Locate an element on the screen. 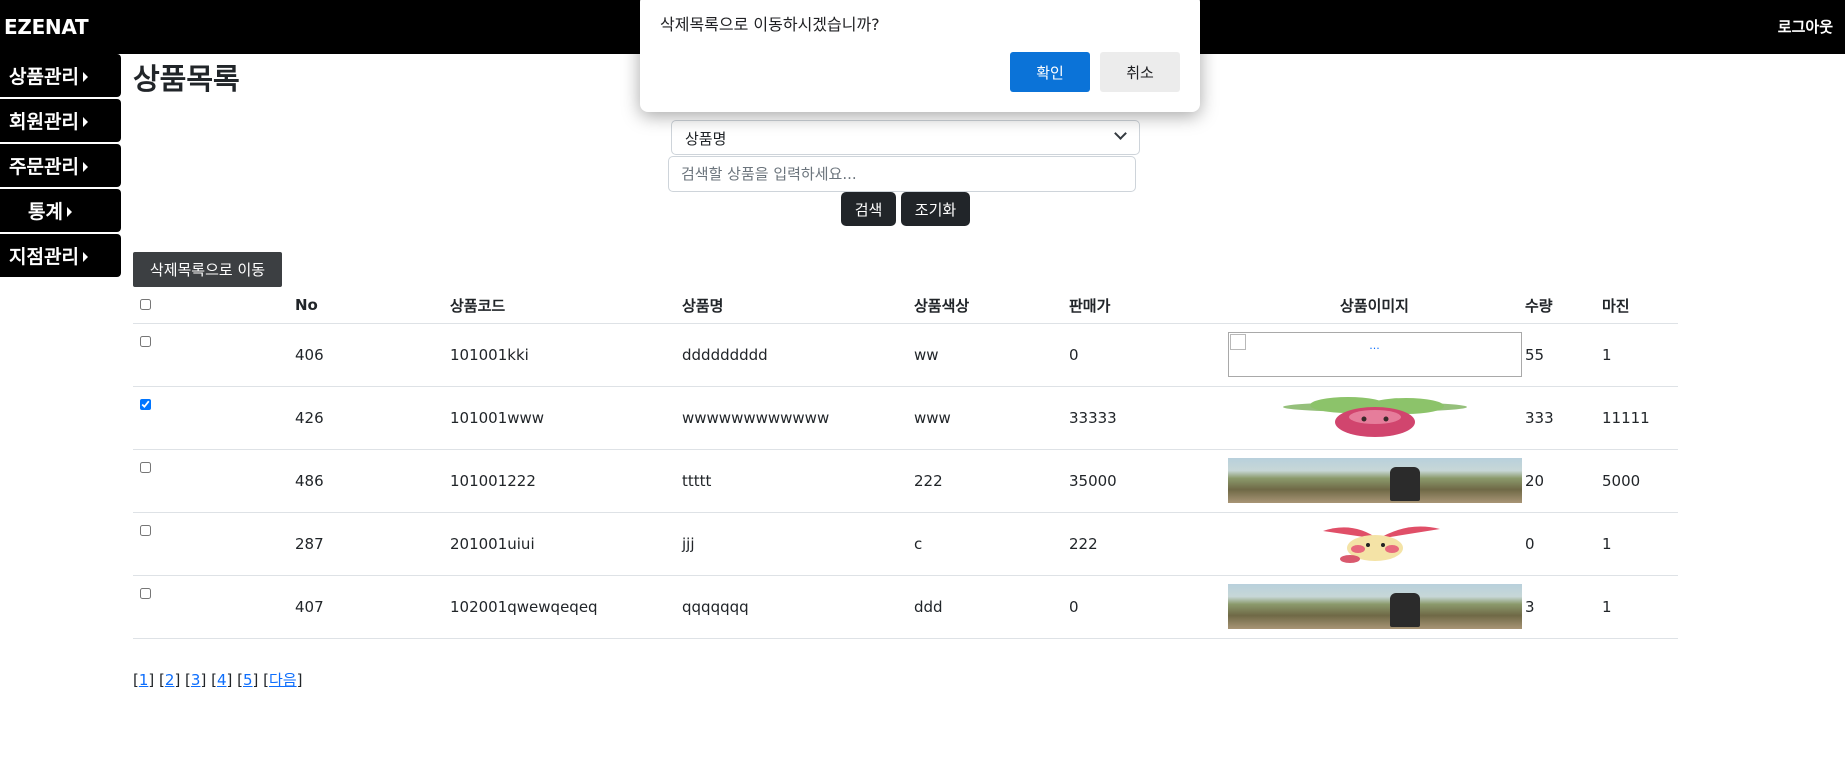 The width and height of the screenshot is (1845, 761). cell-color: www is located at coordinates (991, 418).